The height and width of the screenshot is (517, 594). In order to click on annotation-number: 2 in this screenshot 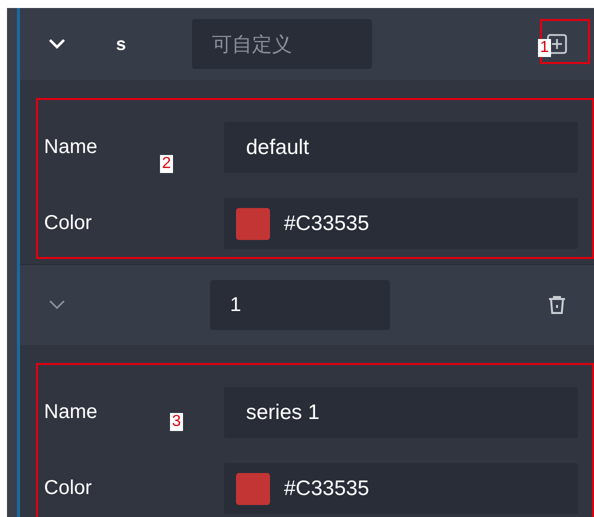, I will do `click(166, 164)`.